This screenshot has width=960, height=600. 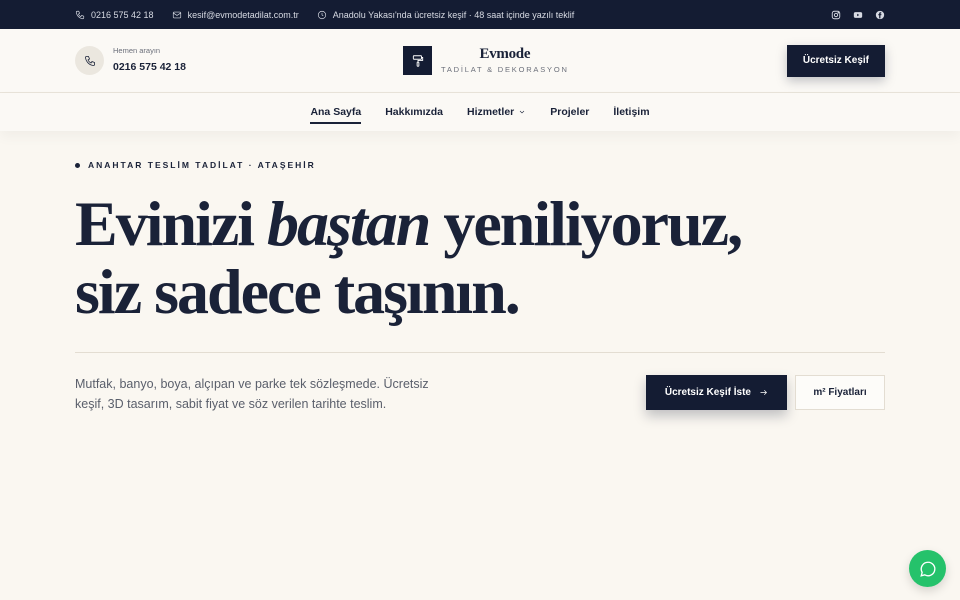 What do you see at coordinates (480, 352) in the screenshot?
I see `hero-divider` at bounding box center [480, 352].